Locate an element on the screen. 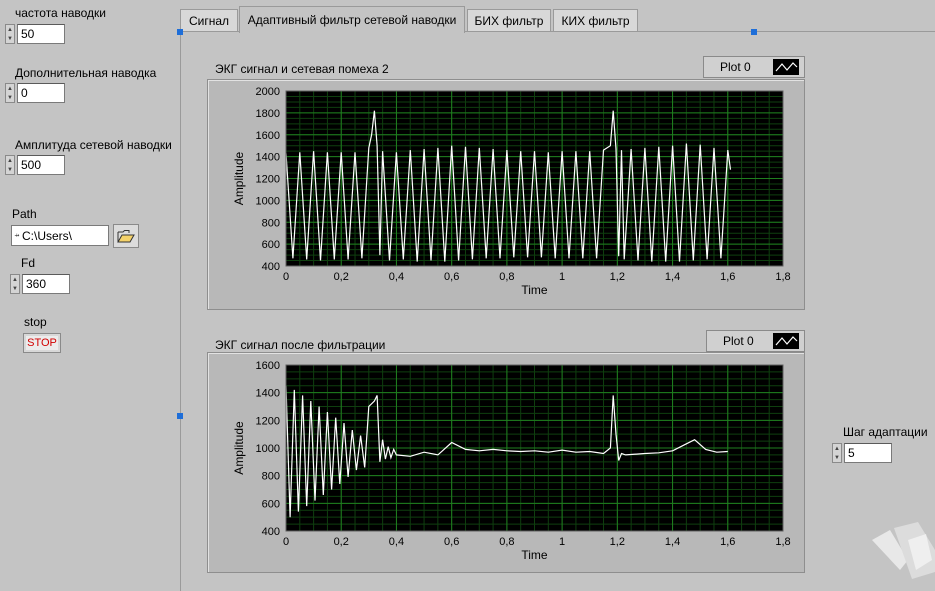 The width and height of the screenshot is (935, 591). browse-folder-button is located at coordinates (126, 236).